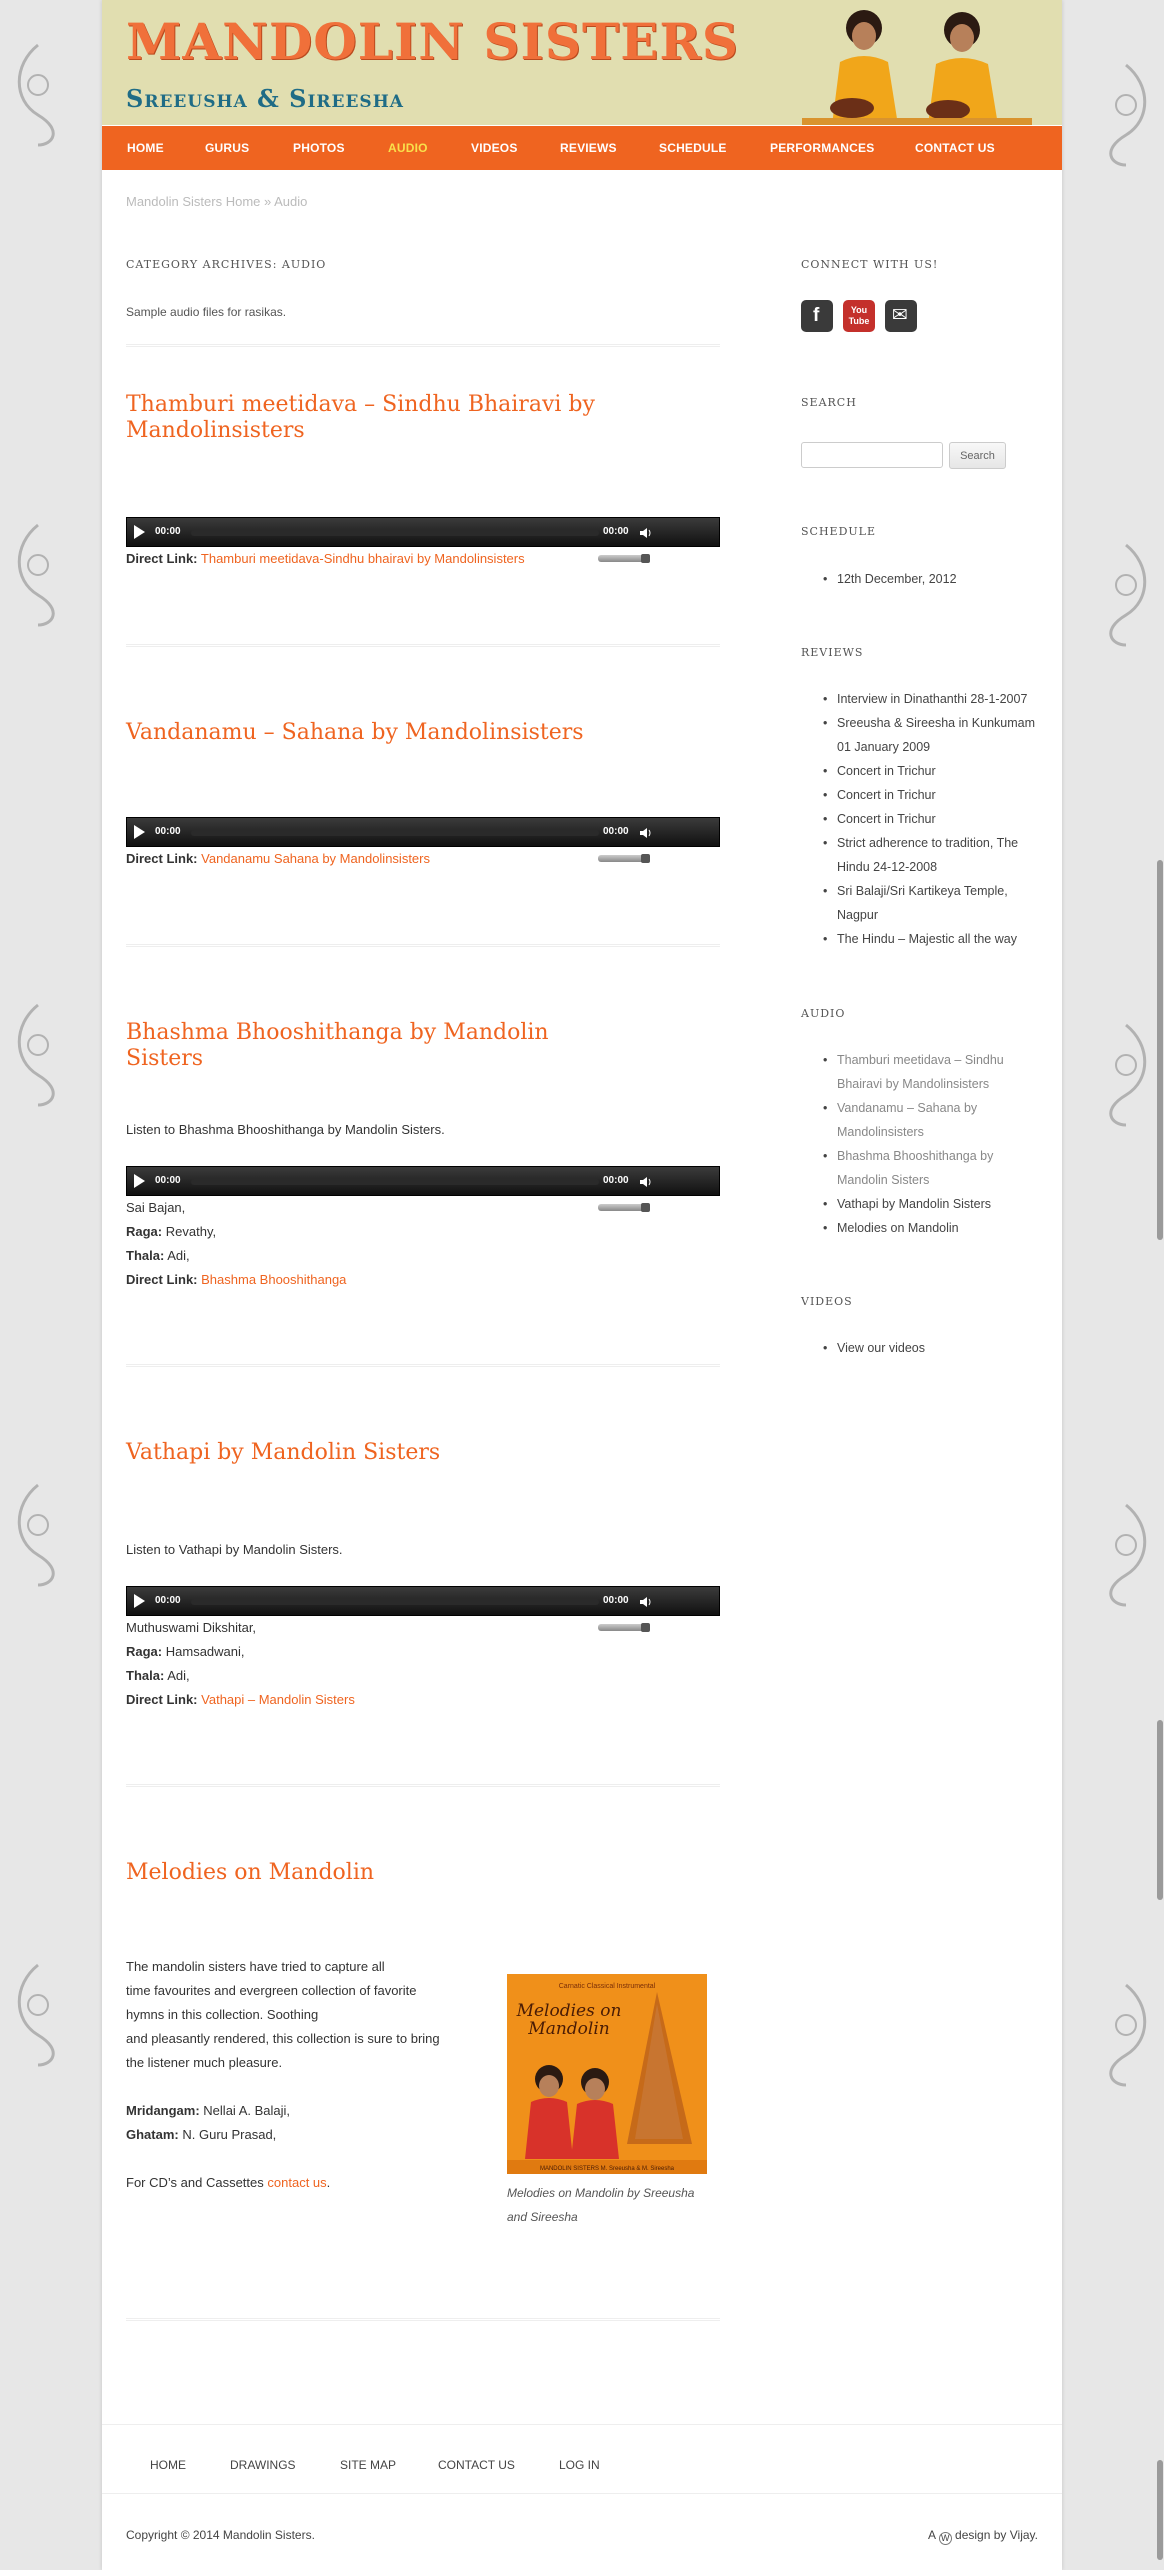 This screenshot has height=2570, width=1164. Describe the element at coordinates (376, 733) in the screenshot. I see `post-title: Vandanamu – Sahana by Mandolinsisters` at that location.